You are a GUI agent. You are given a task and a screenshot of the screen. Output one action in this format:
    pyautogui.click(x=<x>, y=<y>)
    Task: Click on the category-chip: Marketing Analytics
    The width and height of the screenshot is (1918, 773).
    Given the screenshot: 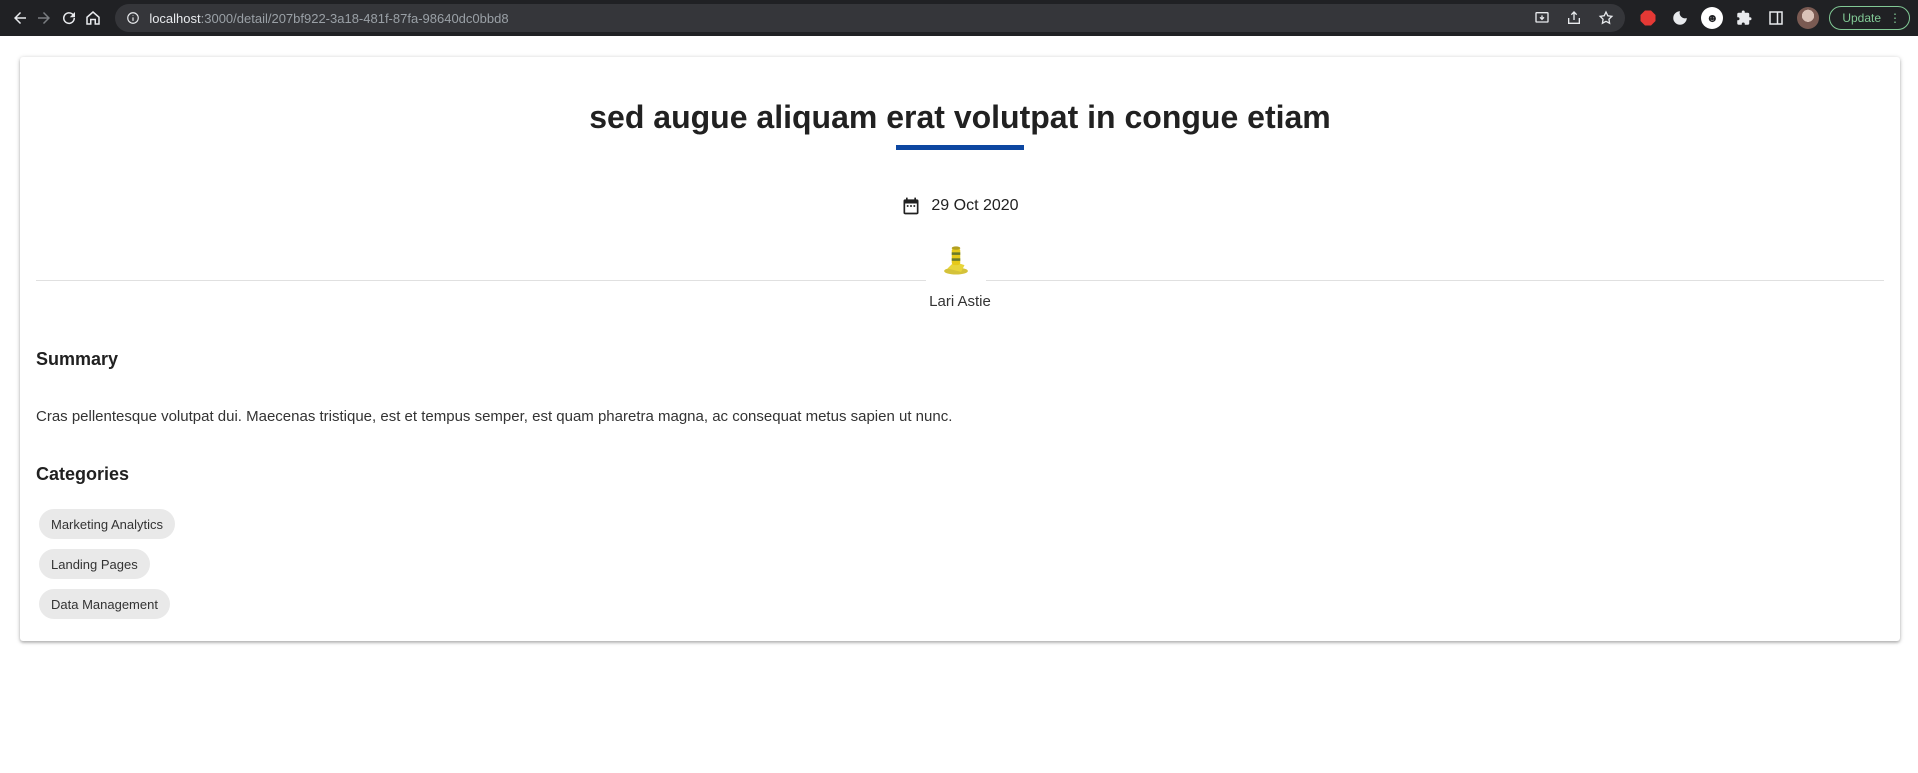 What is the action you would take?
    pyautogui.click(x=107, y=524)
    